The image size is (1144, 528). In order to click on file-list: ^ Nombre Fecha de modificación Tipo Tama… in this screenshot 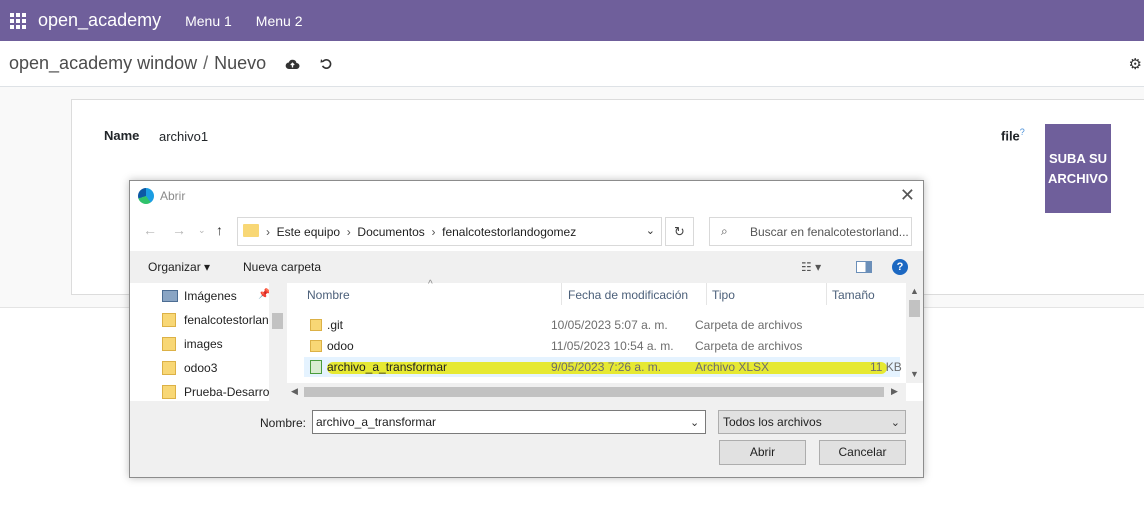, I will do `click(605, 340)`.